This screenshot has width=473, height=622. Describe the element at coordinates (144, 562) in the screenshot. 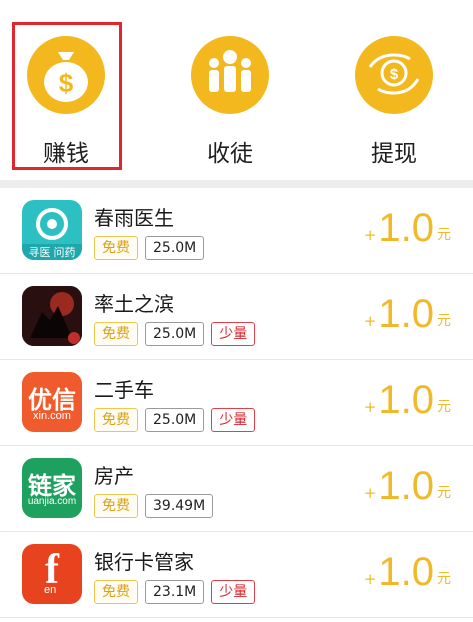

I see `app-name: 银行卡管家` at that location.